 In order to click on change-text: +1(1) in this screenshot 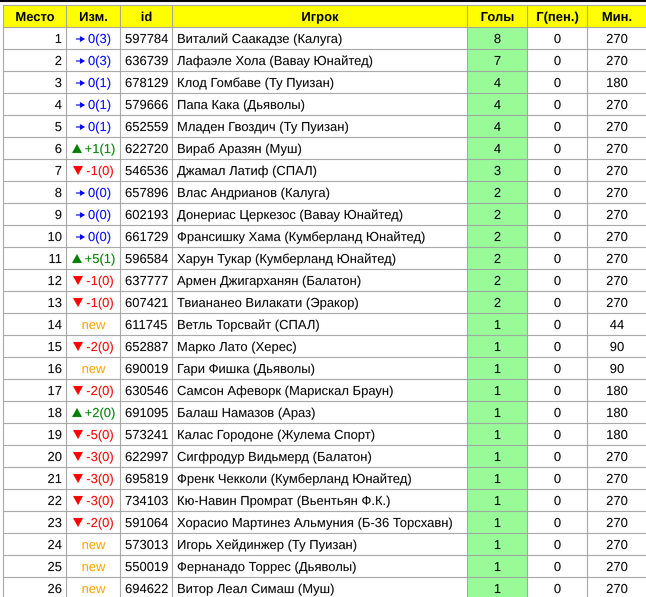, I will do `click(100, 149)`.